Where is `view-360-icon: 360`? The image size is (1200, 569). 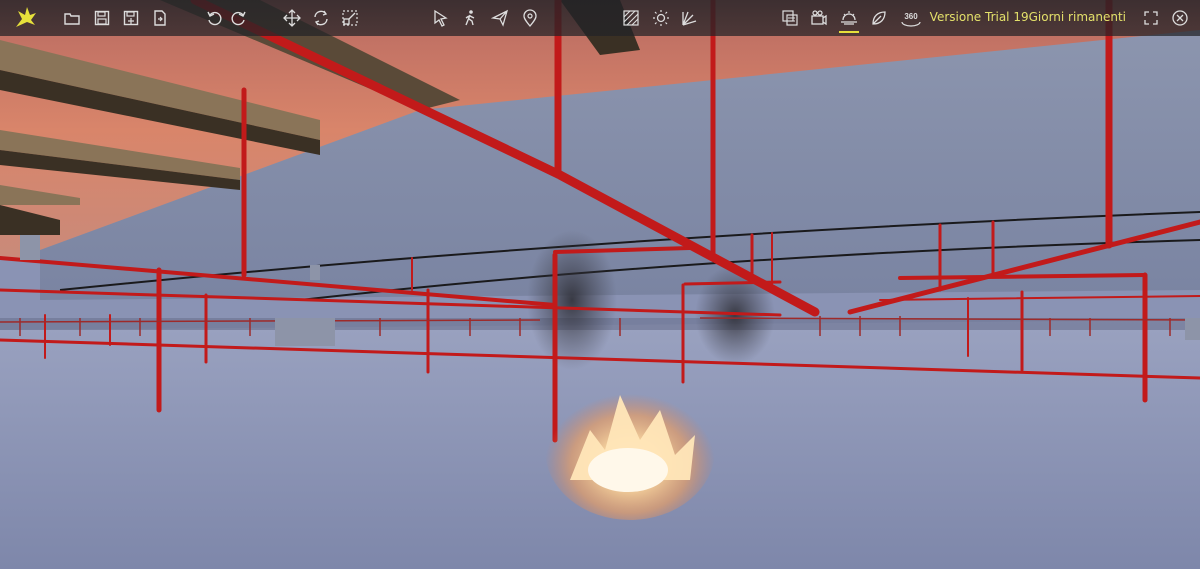
view-360-icon: 360 is located at coordinates (911, 18).